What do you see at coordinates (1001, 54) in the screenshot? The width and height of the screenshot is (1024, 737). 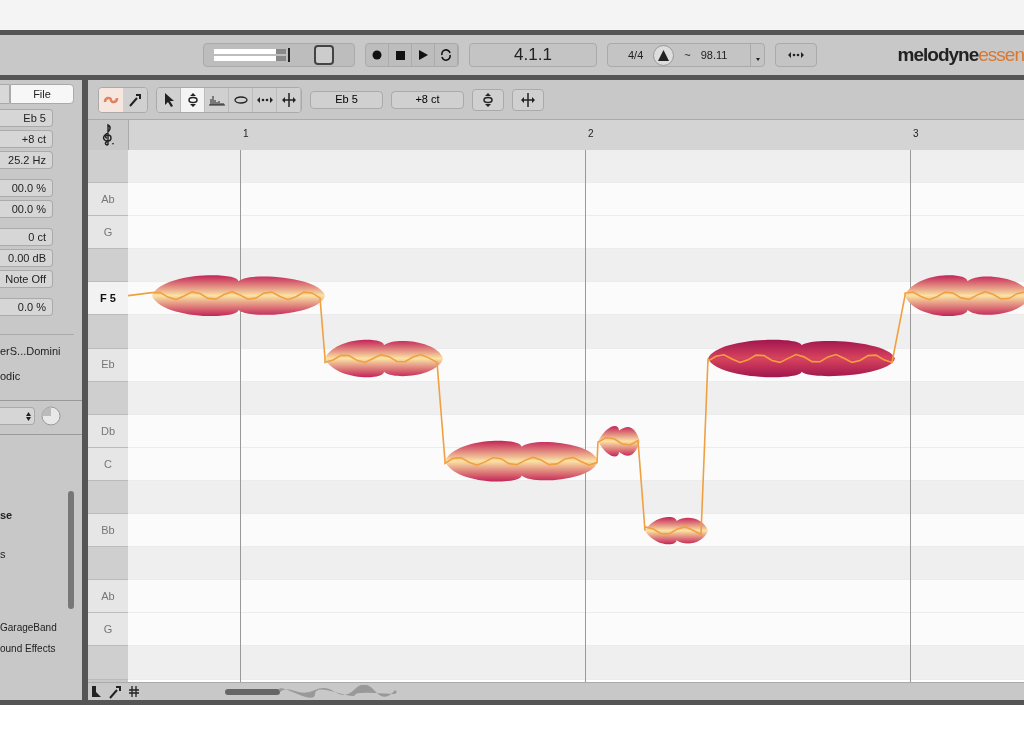 I see `edition-text: essen` at bounding box center [1001, 54].